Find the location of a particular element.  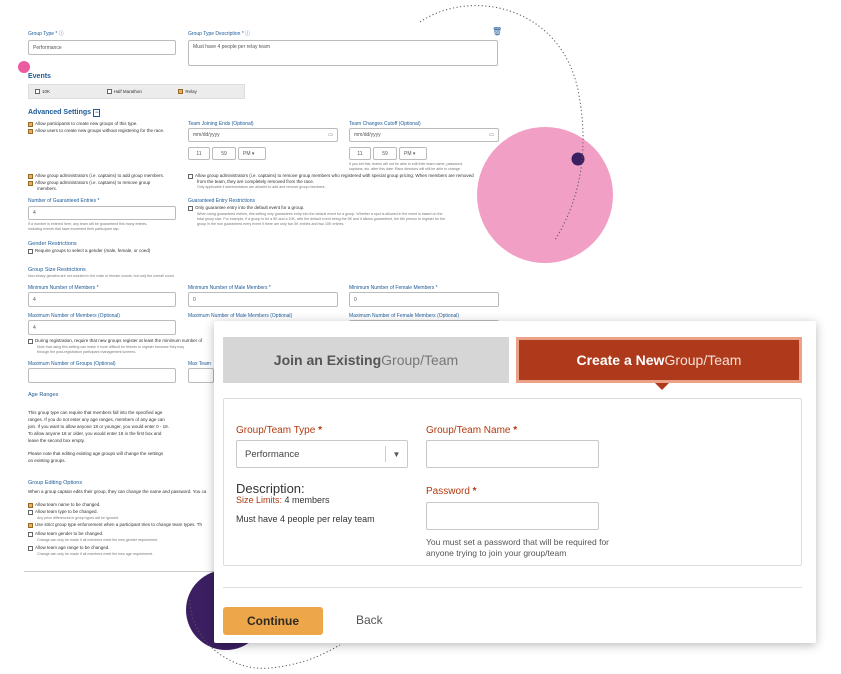

events-heading: Events is located at coordinates (39, 76).